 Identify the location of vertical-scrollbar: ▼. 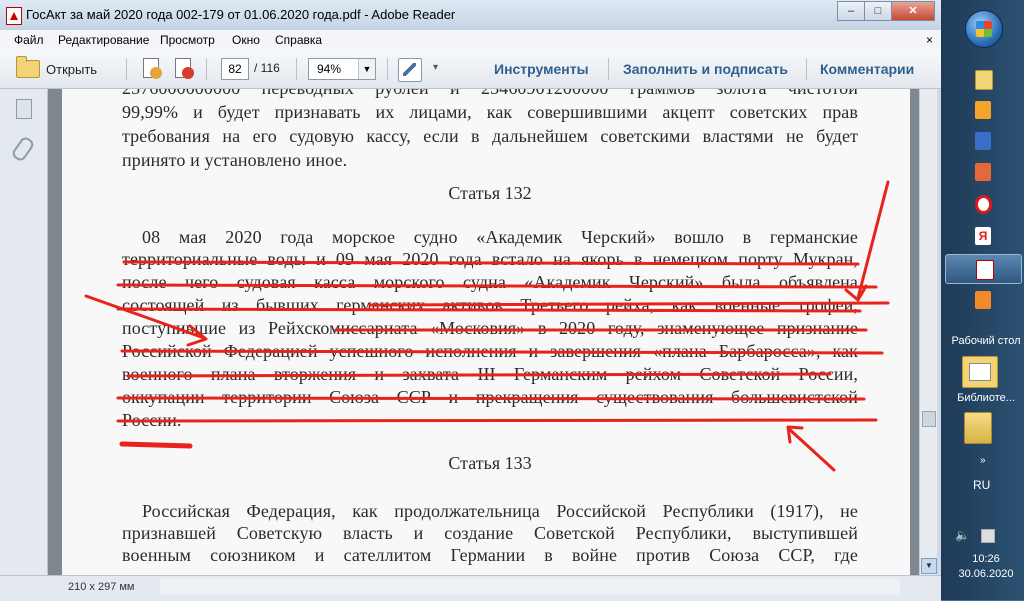
(928, 332).